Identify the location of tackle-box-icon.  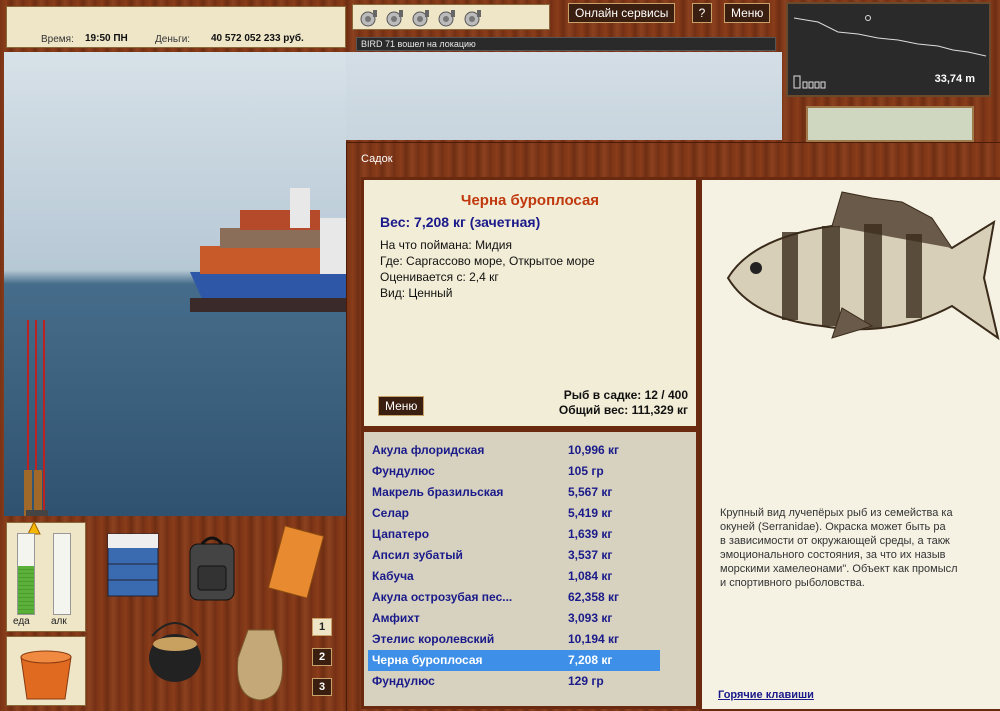
(133, 563).